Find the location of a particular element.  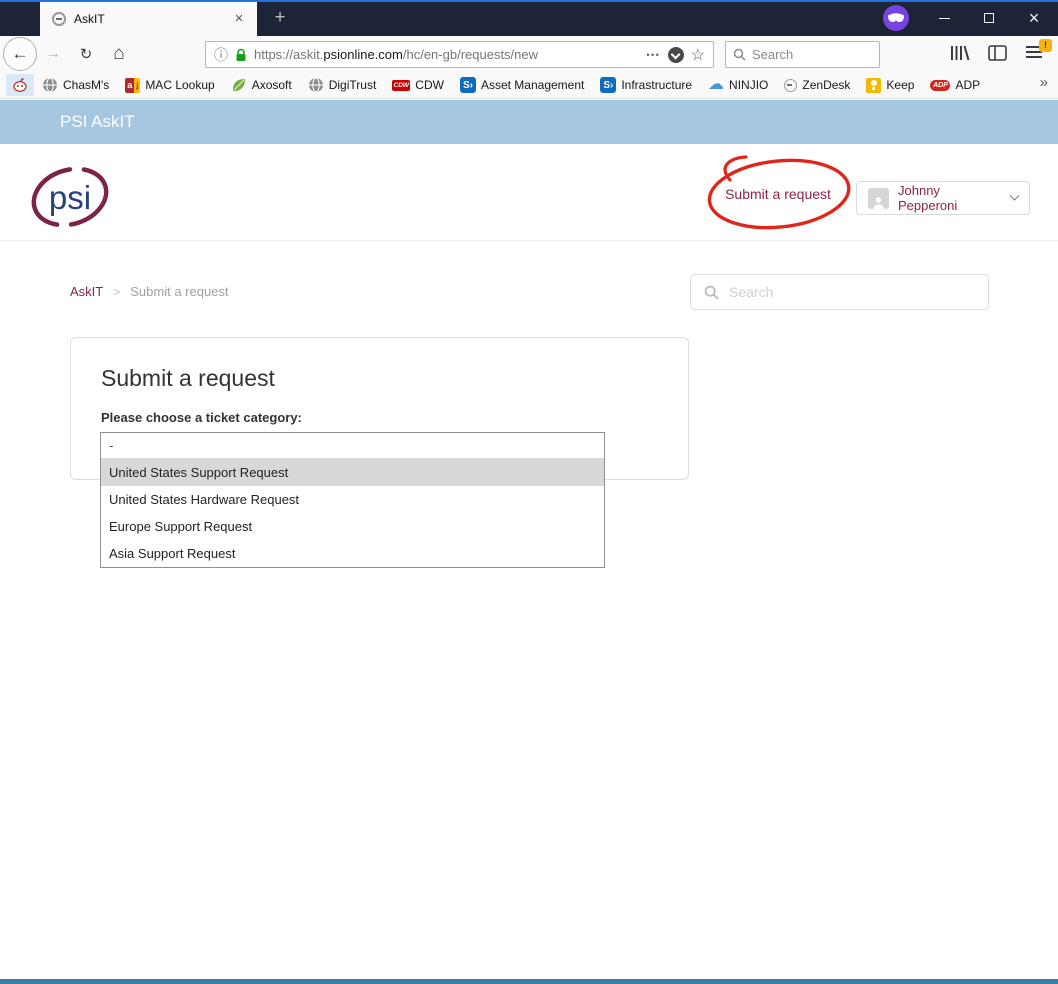

select-current-value: - is located at coordinates (352, 446).